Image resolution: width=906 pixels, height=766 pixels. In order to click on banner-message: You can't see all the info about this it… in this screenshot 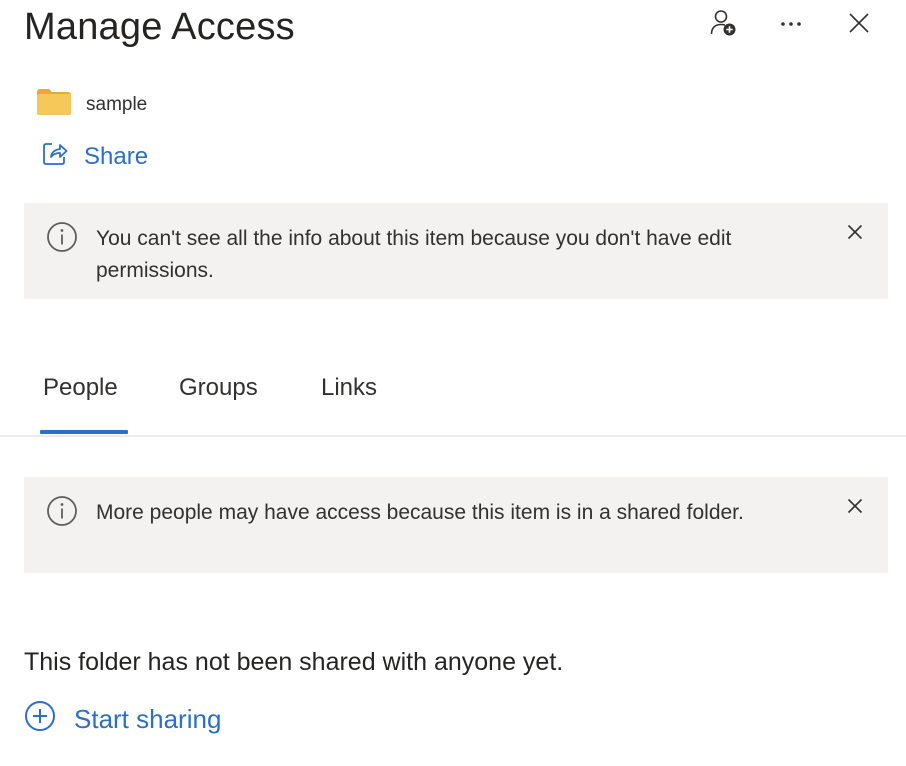, I will do `click(414, 254)`.